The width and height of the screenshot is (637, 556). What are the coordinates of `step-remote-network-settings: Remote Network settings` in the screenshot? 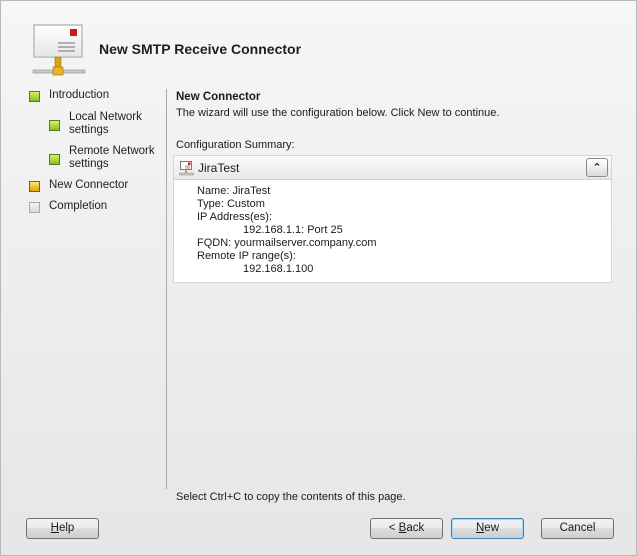 It's located at (102, 158).